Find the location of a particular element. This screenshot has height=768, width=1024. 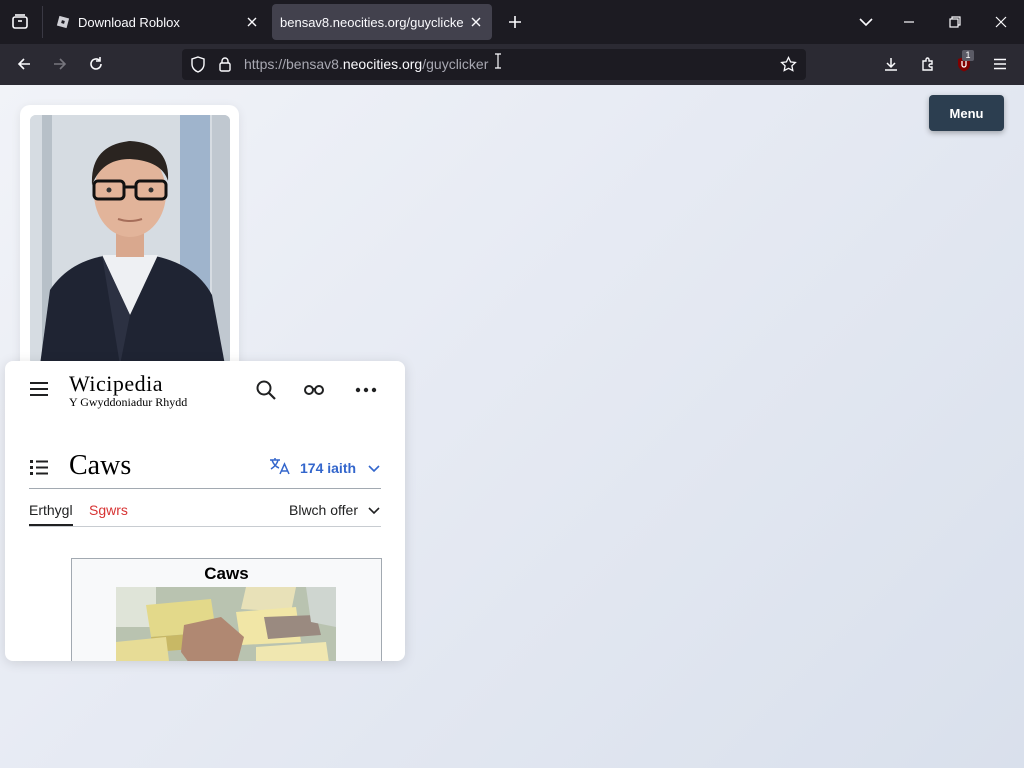

more-options-icon is located at coordinates (366, 391).